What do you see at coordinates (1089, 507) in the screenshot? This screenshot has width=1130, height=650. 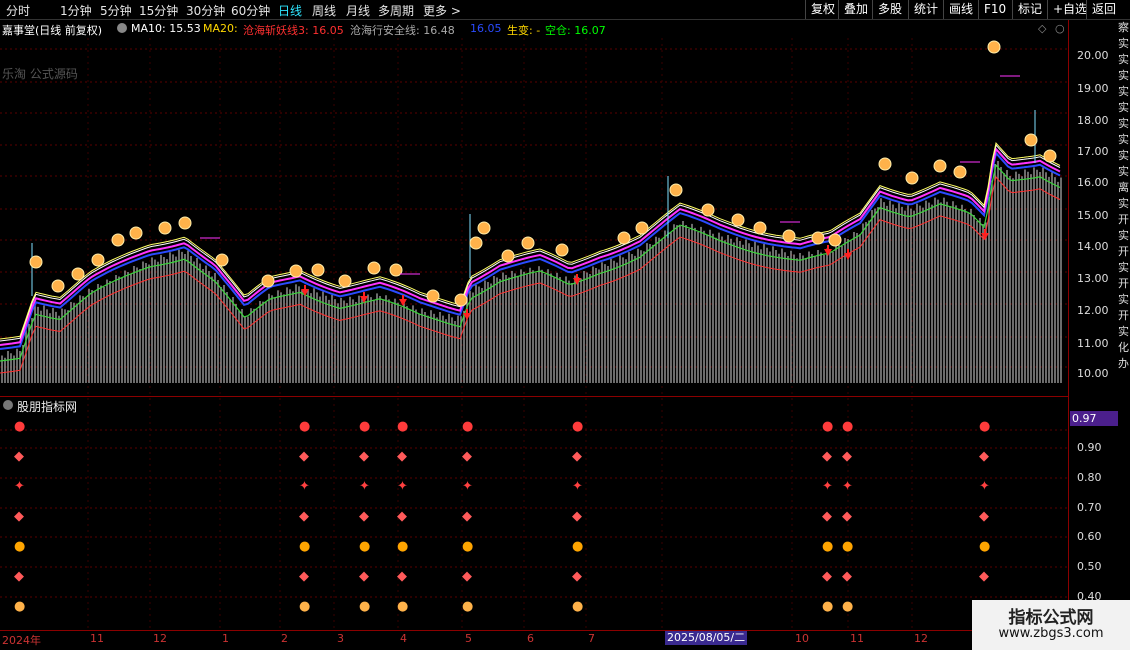 I see `sub-axis-tick: 0.70` at bounding box center [1089, 507].